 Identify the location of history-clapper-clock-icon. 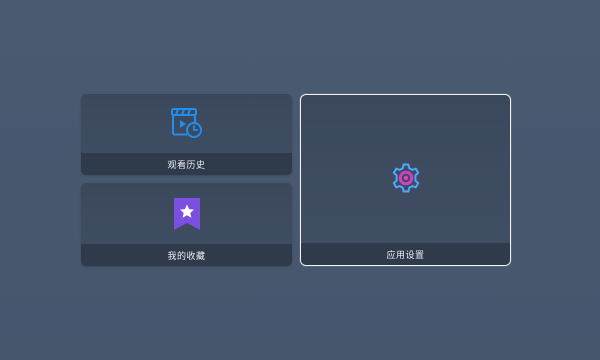
(187, 122).